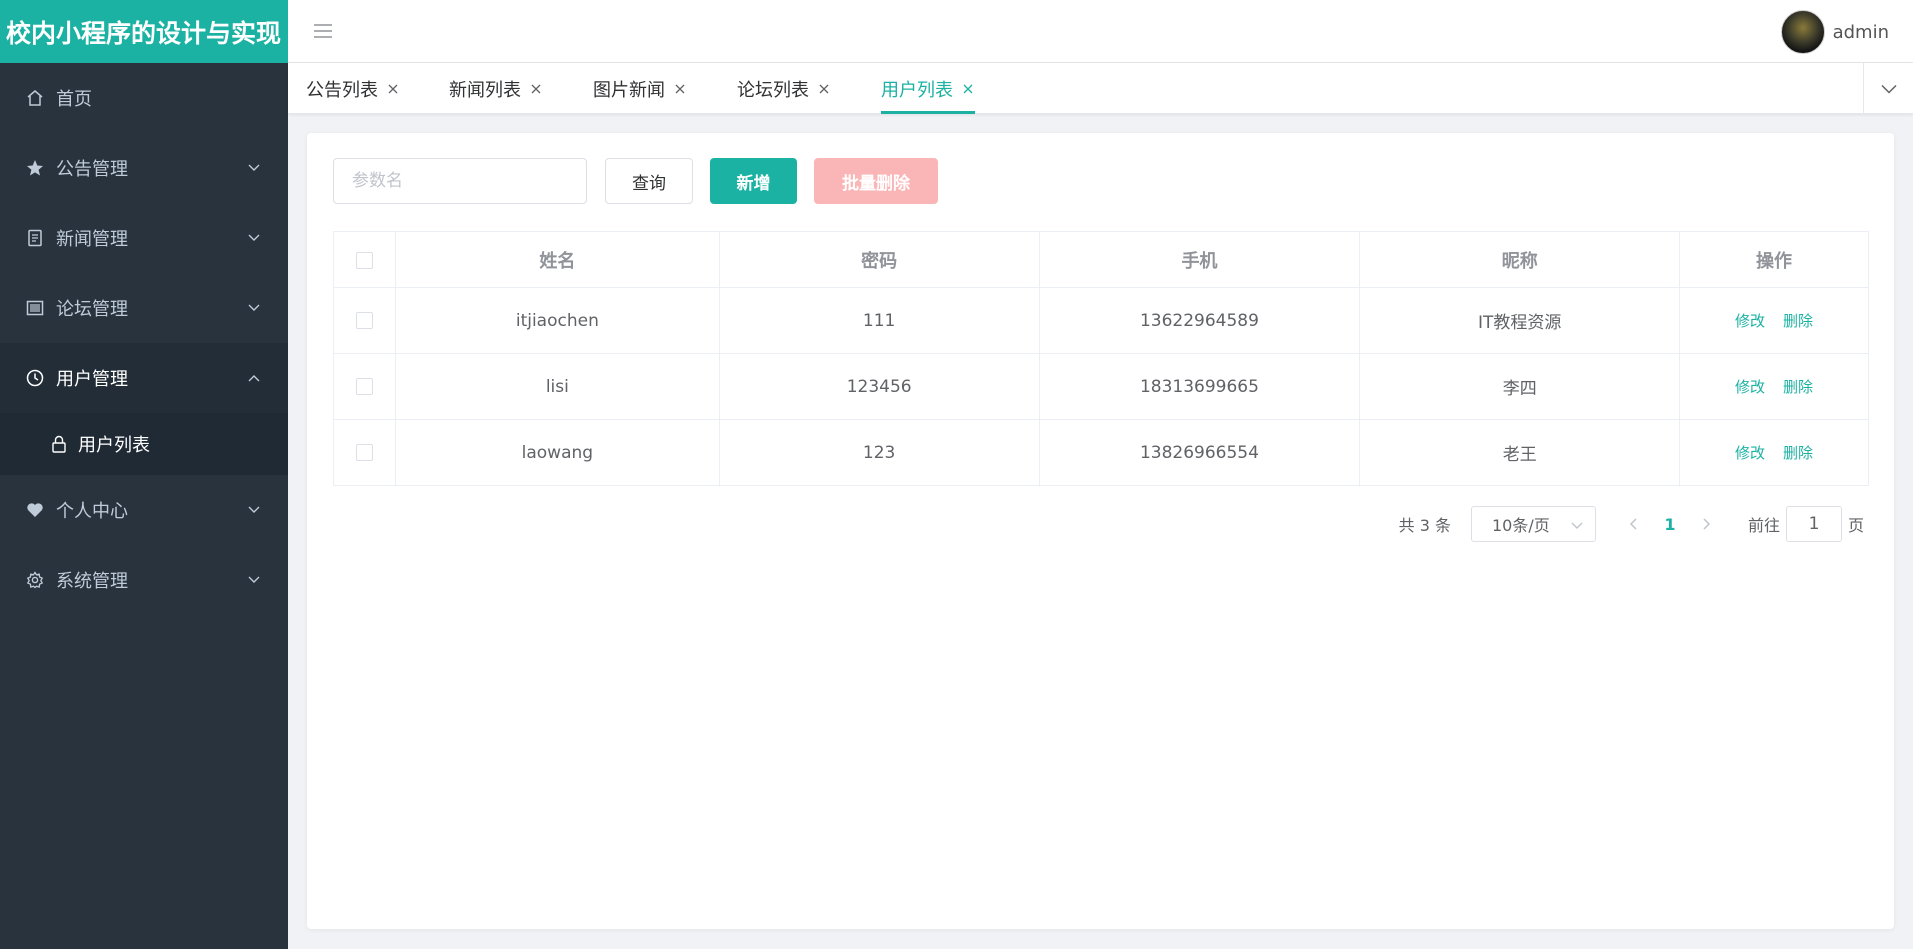 The width and height of the screenshot is (1913, 949). I want to click on cell-phone: 13826966554, so click(1199, 452).